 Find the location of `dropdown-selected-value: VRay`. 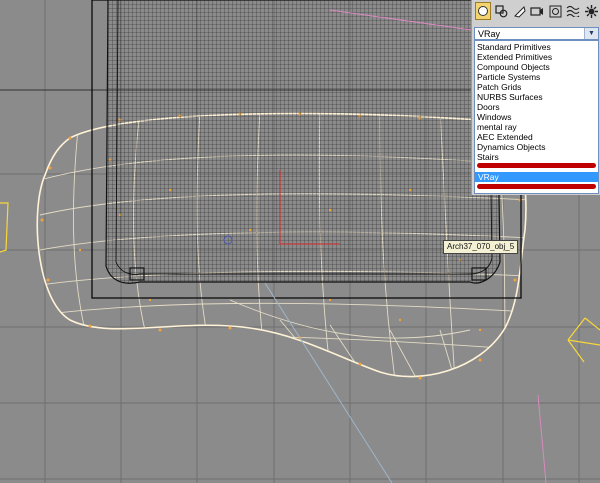

dropdown-selected-value: VRay is located at coordinates (489, 34).